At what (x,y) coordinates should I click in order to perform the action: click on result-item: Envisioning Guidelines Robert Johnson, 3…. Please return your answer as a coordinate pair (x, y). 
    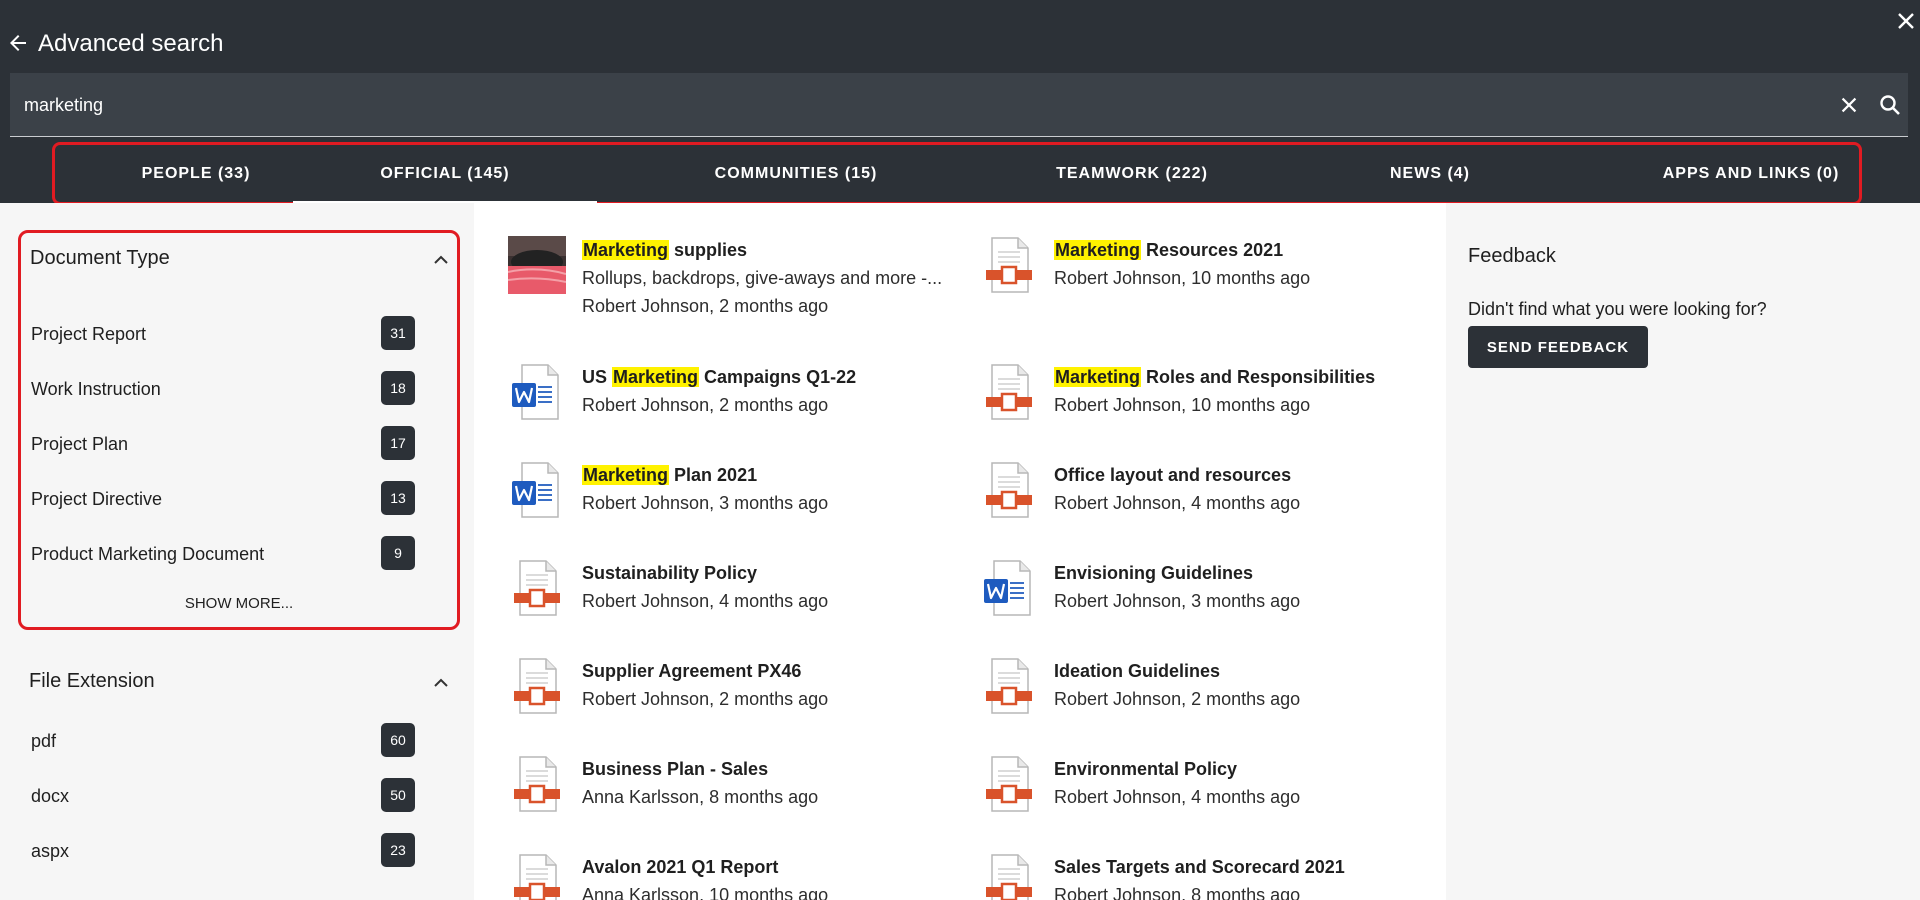
    Looking at the image, I should click on (1176, 599).